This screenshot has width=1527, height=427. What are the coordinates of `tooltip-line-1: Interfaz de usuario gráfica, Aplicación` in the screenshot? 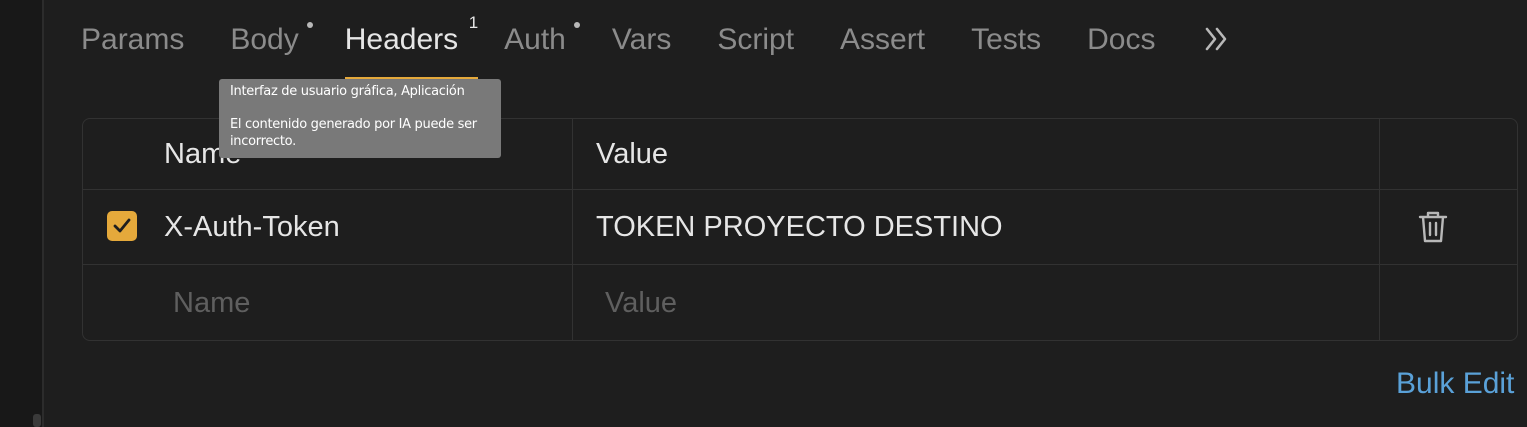 It's located at (347, 91).